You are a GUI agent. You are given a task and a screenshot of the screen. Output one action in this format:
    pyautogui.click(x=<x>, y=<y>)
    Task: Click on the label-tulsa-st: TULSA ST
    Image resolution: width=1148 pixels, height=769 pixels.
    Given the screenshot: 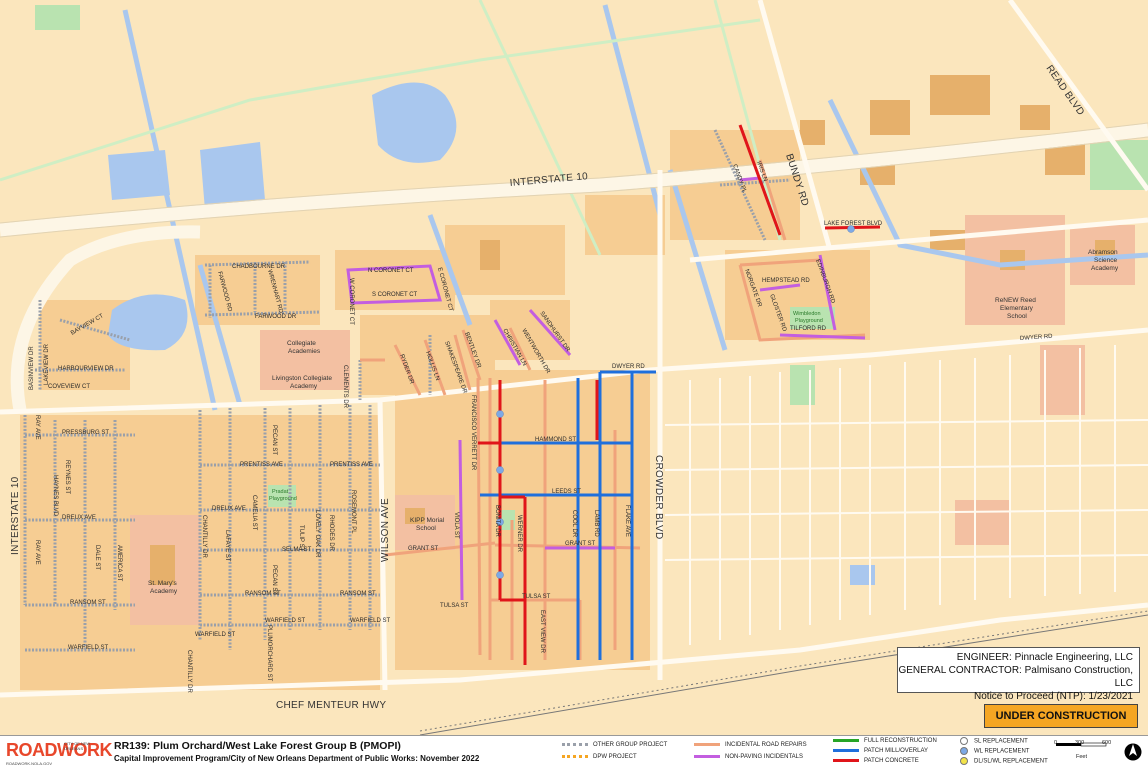 What is the action you would take?
    pyautogui.click(x=536, y=597)
    